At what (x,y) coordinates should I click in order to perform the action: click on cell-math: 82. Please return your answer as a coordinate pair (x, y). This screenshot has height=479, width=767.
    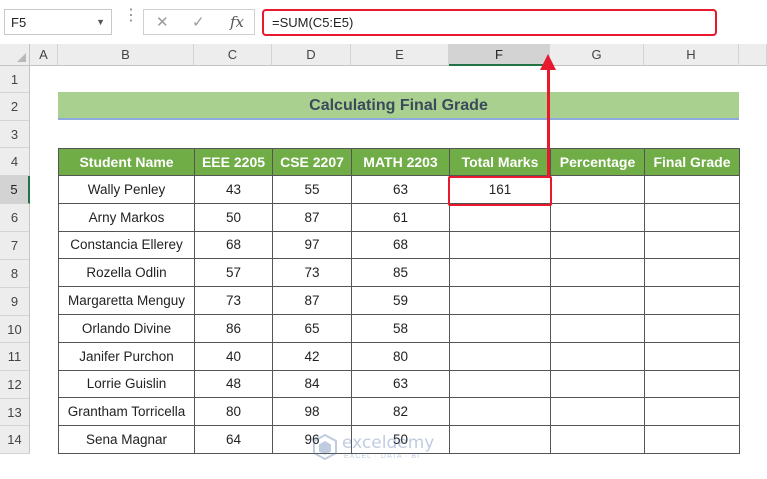
    Looking at the image, I should click on (400, 412).